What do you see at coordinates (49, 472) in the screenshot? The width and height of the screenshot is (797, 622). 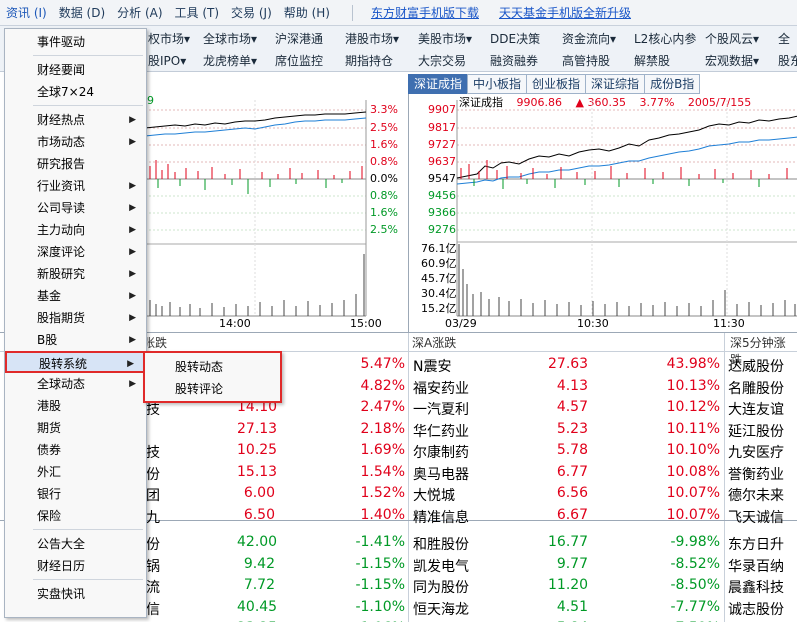 I see `menu-item-label: 外汇` at bounding box center [49, 472].